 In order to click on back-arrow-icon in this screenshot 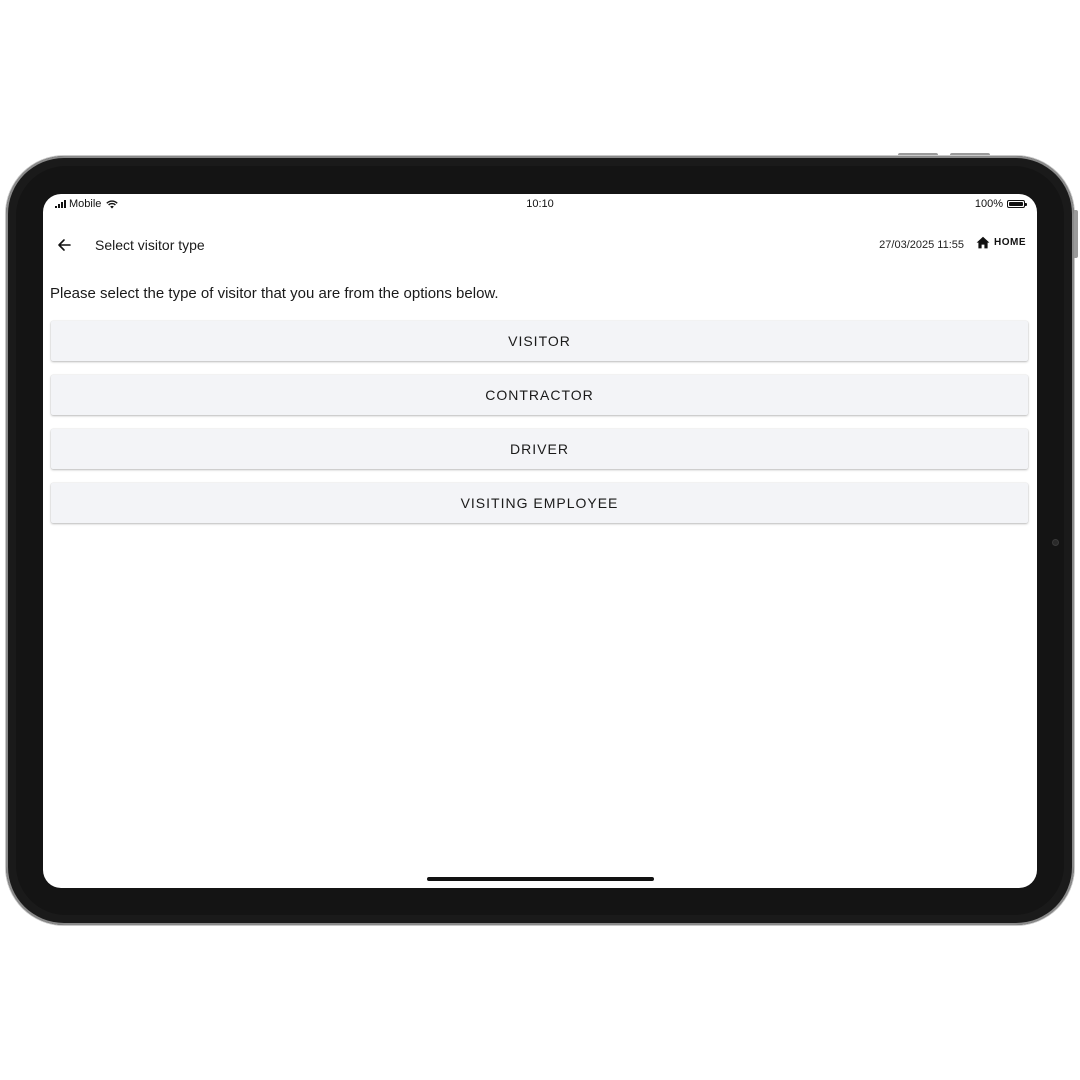, I will do `click(64, 245)`.